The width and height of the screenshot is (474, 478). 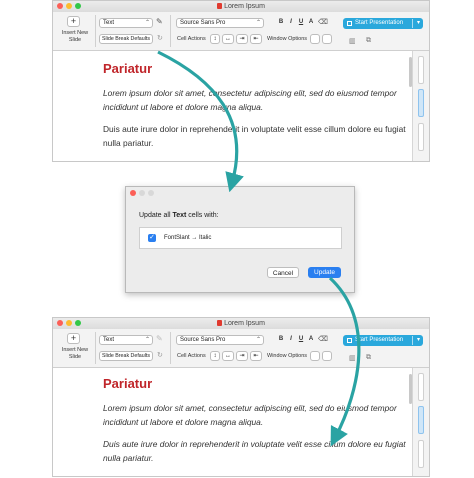 What do you see at coordinates (133, 193) in the screenshot?
I see `close-dialog-button` at bounding box center [133, 193].